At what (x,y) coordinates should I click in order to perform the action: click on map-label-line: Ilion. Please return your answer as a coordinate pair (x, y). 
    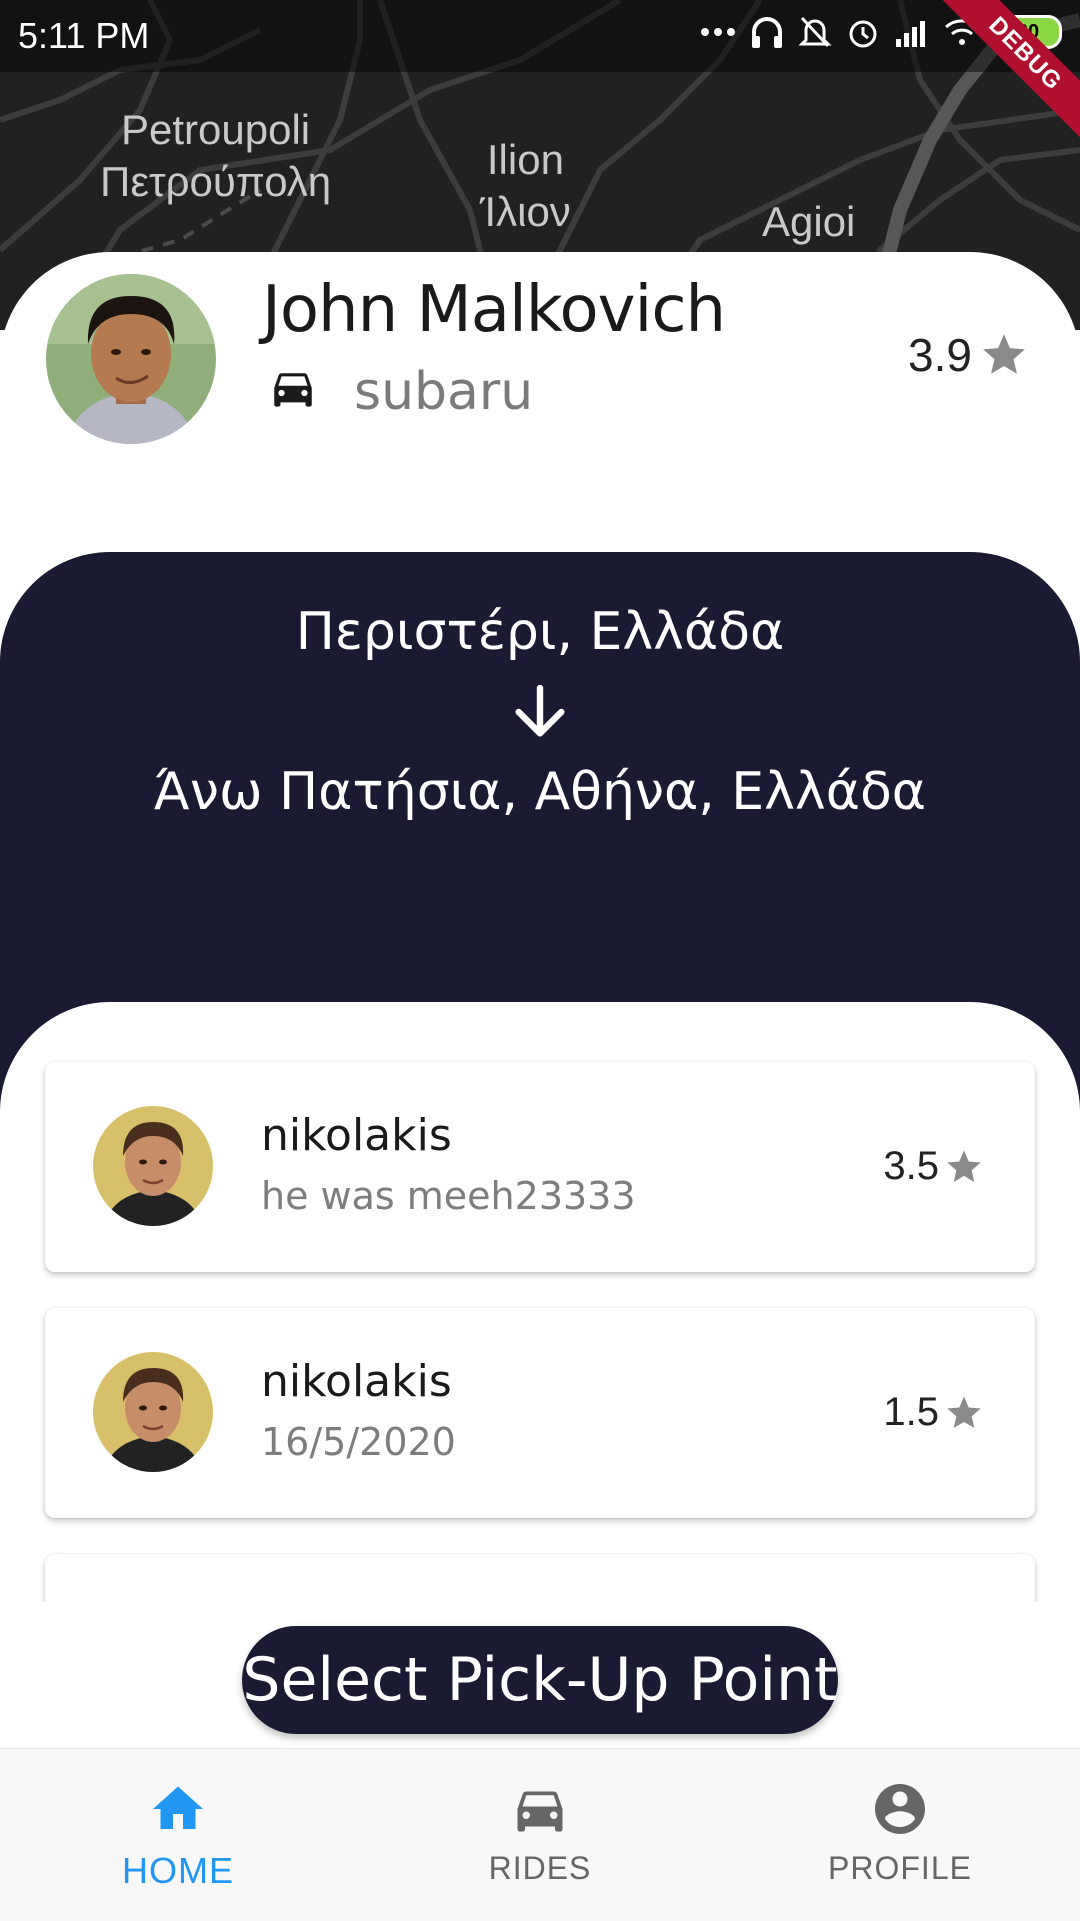
    Looking at the image, I should click on (525, 159).